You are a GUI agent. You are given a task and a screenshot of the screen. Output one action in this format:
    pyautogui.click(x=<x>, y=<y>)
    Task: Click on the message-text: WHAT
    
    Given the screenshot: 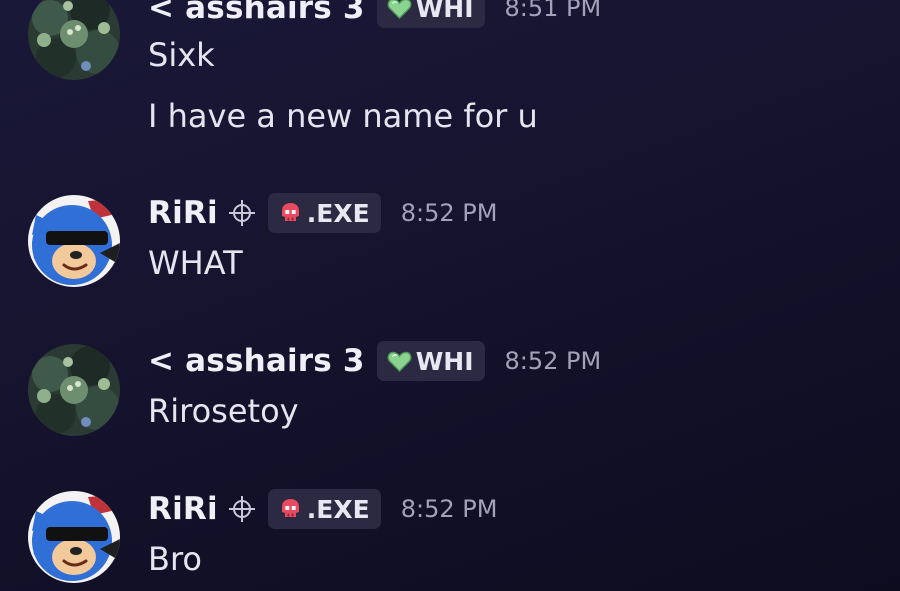 What is the action you would take?
    pyautogui.click(x=195, y=263)
    